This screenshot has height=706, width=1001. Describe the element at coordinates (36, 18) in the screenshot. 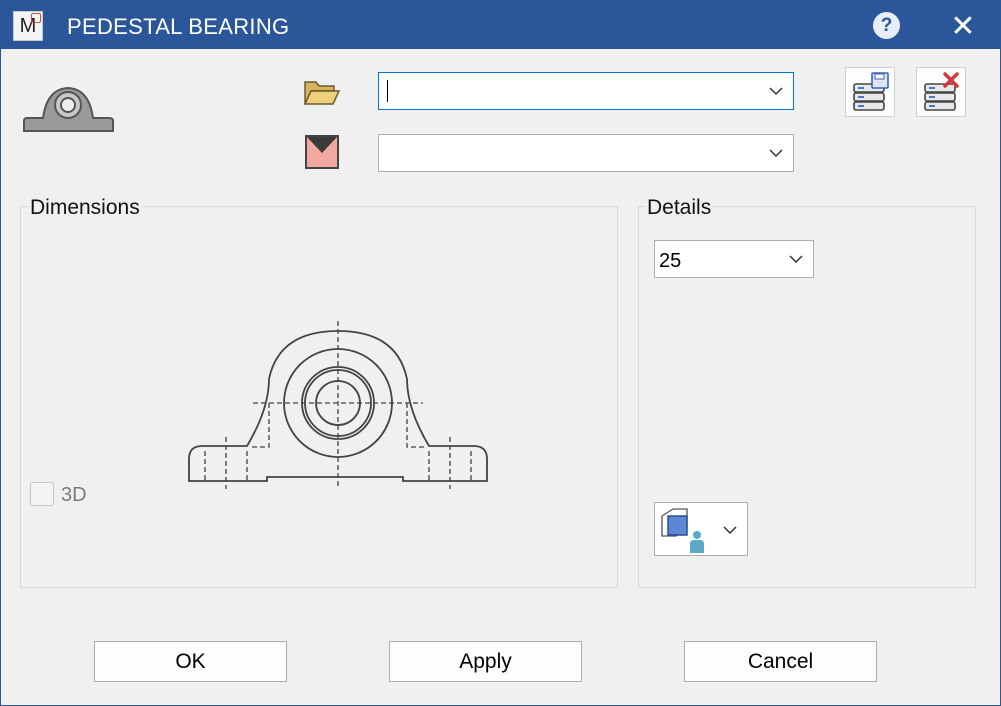

I see `app-logo-badge` at that location.